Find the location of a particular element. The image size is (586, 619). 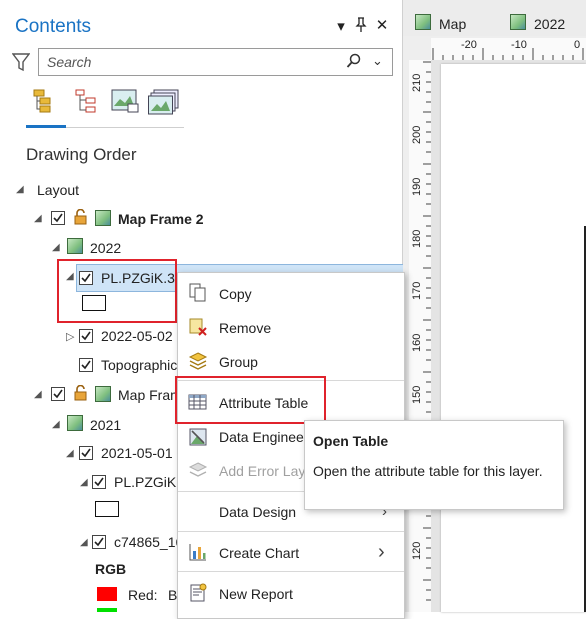

tree-item-map-frame-2: Map Frame 2 is located at coordinates (161, 219).